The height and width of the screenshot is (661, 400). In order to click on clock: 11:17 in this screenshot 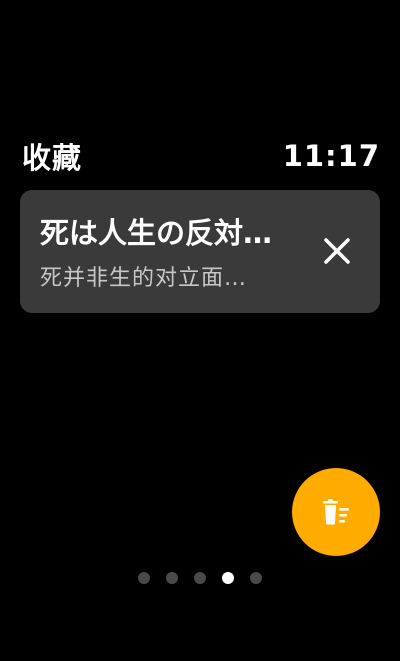, I will do `click(331, 156)`.